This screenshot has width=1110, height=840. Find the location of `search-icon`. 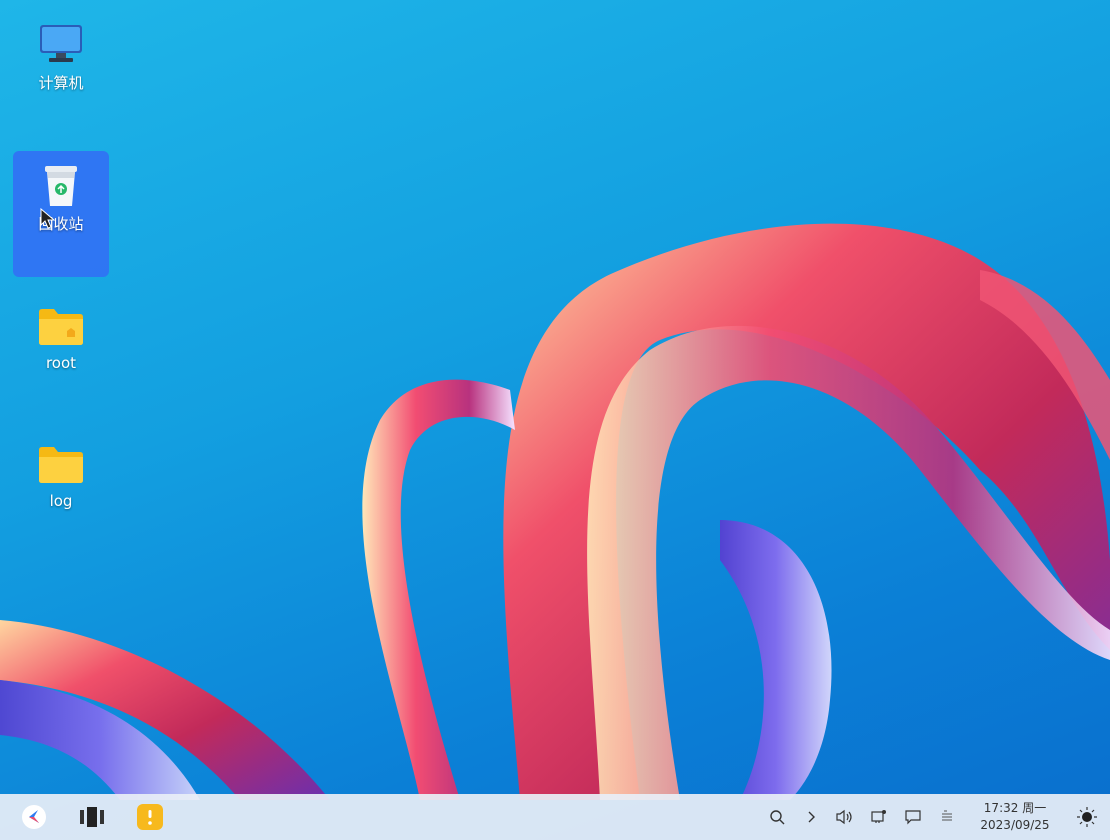

search-icon is located at coordinates (777, 817).